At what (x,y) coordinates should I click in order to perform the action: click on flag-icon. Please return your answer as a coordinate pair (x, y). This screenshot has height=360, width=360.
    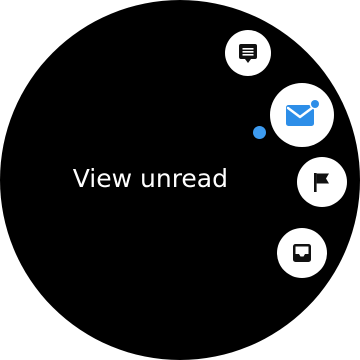
    Looking at the image, I should click on (322, 182).